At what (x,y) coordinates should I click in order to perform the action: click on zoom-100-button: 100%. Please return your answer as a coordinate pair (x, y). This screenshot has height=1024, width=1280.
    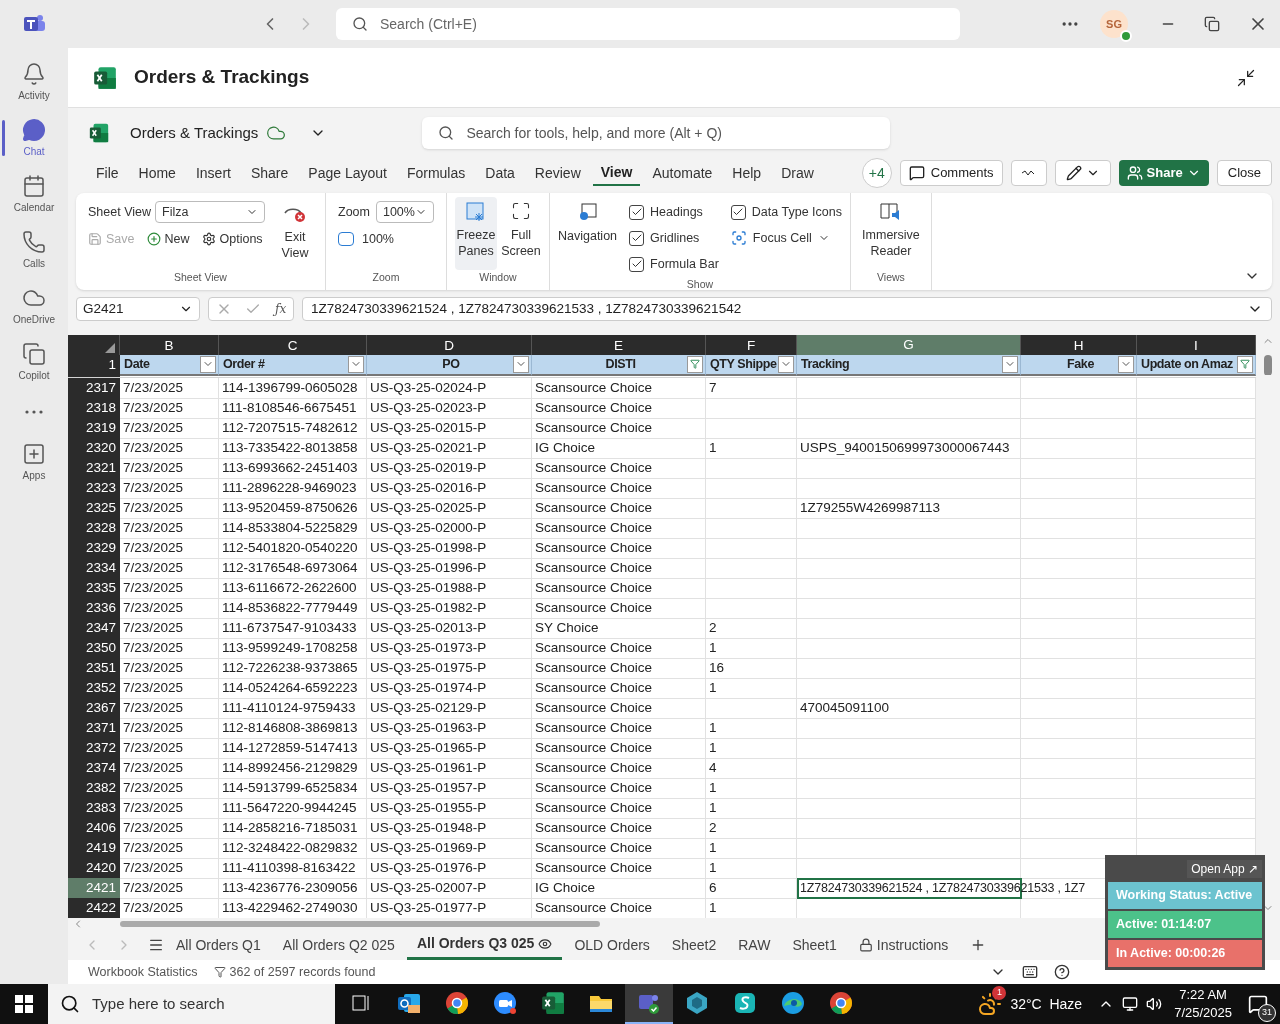
    Looking at the image, I should click on (386, 239).